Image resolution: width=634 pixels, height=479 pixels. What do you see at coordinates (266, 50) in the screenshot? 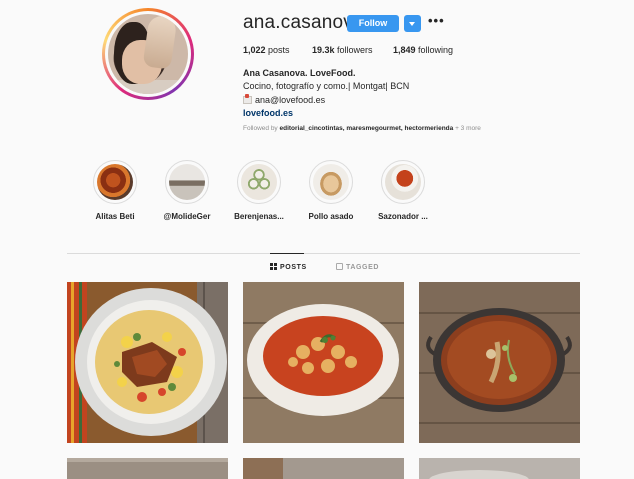
I see `posts-stat: 1,022 posts` at bounding box center [266, 50].